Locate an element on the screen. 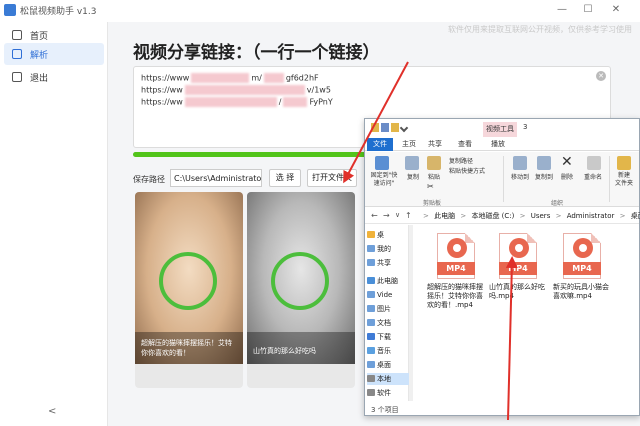  explorer-title: 3 is located at coordinates (525, 127).